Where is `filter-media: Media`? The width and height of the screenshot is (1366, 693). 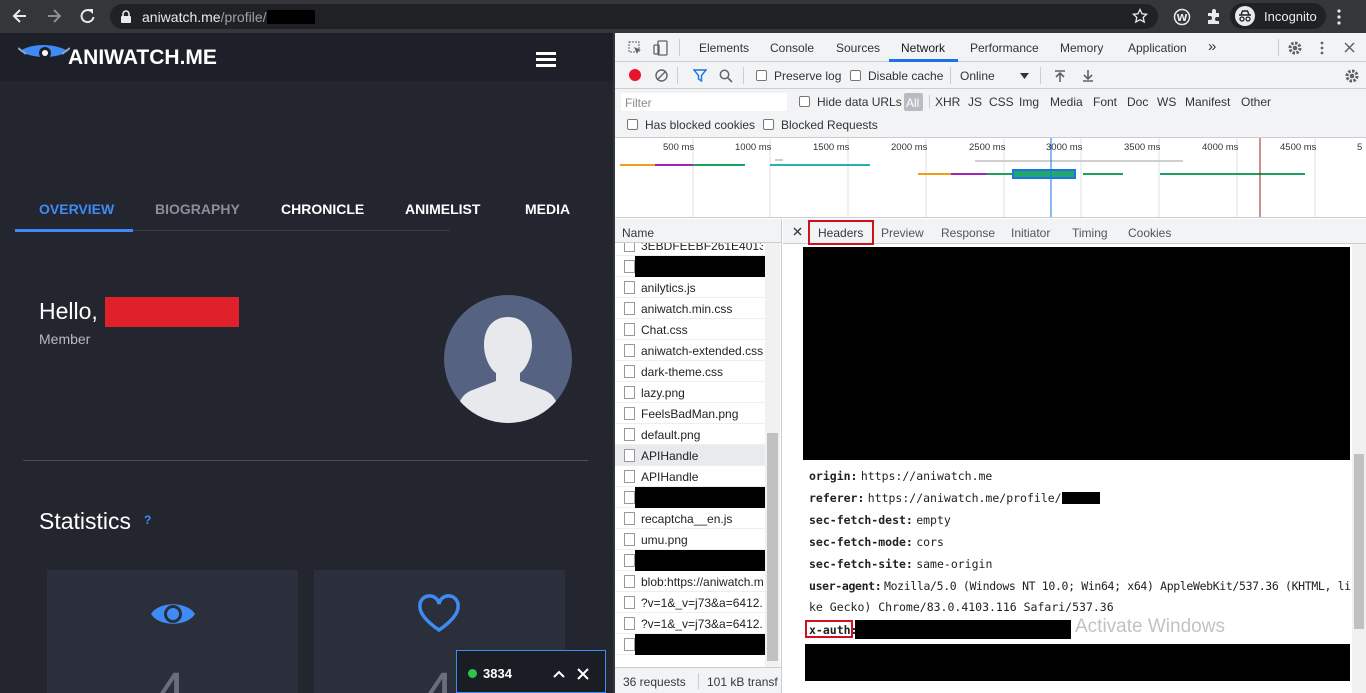
filter-media: Media is located at coordinates (1066, 102).